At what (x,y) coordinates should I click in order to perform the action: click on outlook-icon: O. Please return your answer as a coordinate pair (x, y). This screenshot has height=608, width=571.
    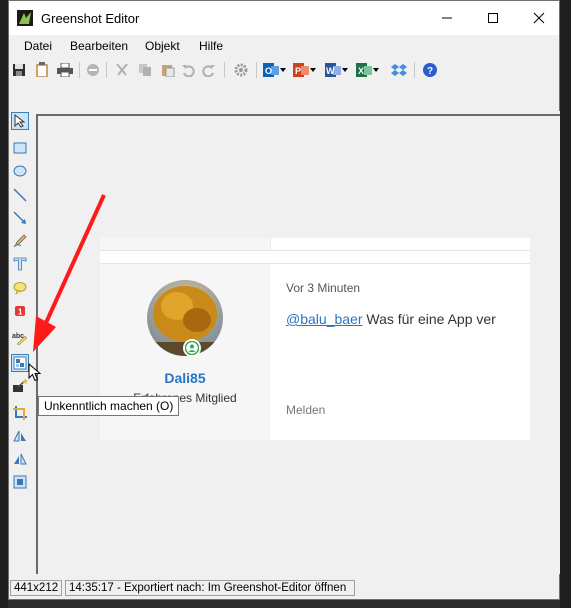
    Looking at the image, I should click on (271, 70).